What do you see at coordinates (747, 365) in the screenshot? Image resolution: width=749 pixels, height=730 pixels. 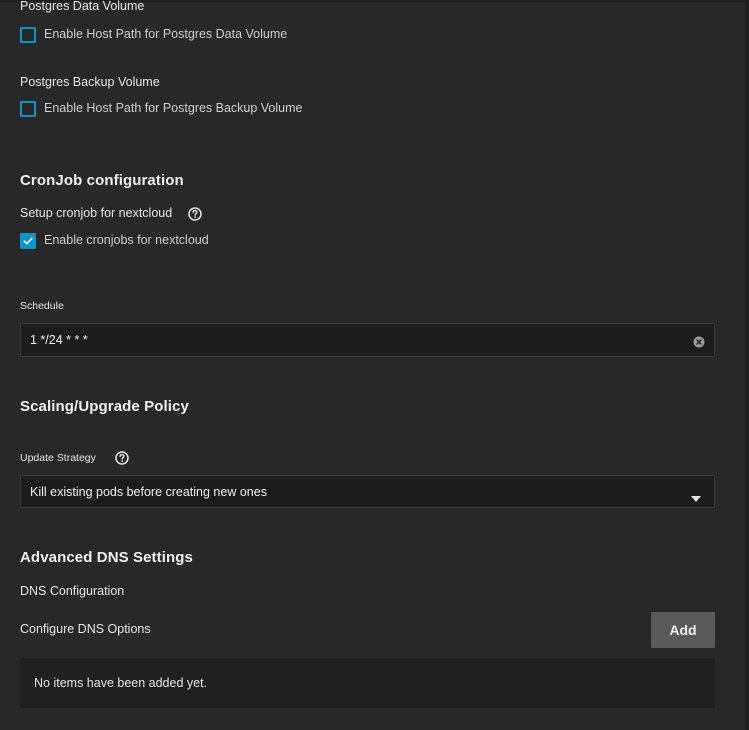 I see `scrollbar-track` at bounding box center [747, 365].